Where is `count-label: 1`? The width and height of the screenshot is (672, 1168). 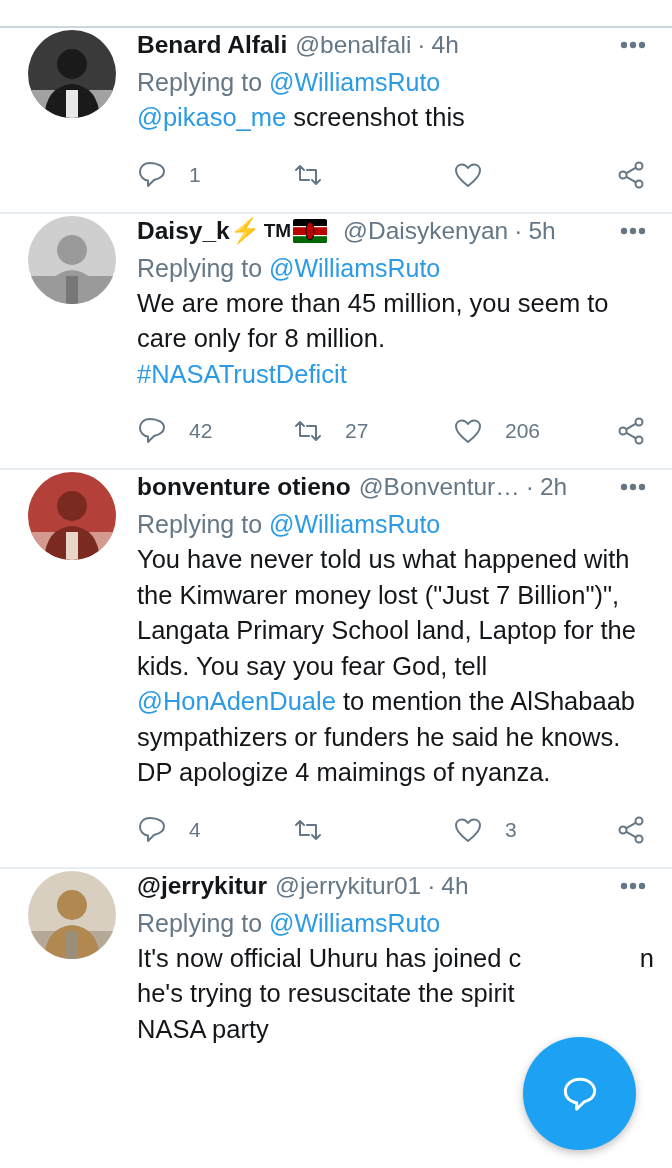
count-label: 1 is located at coordinates (195, 174).